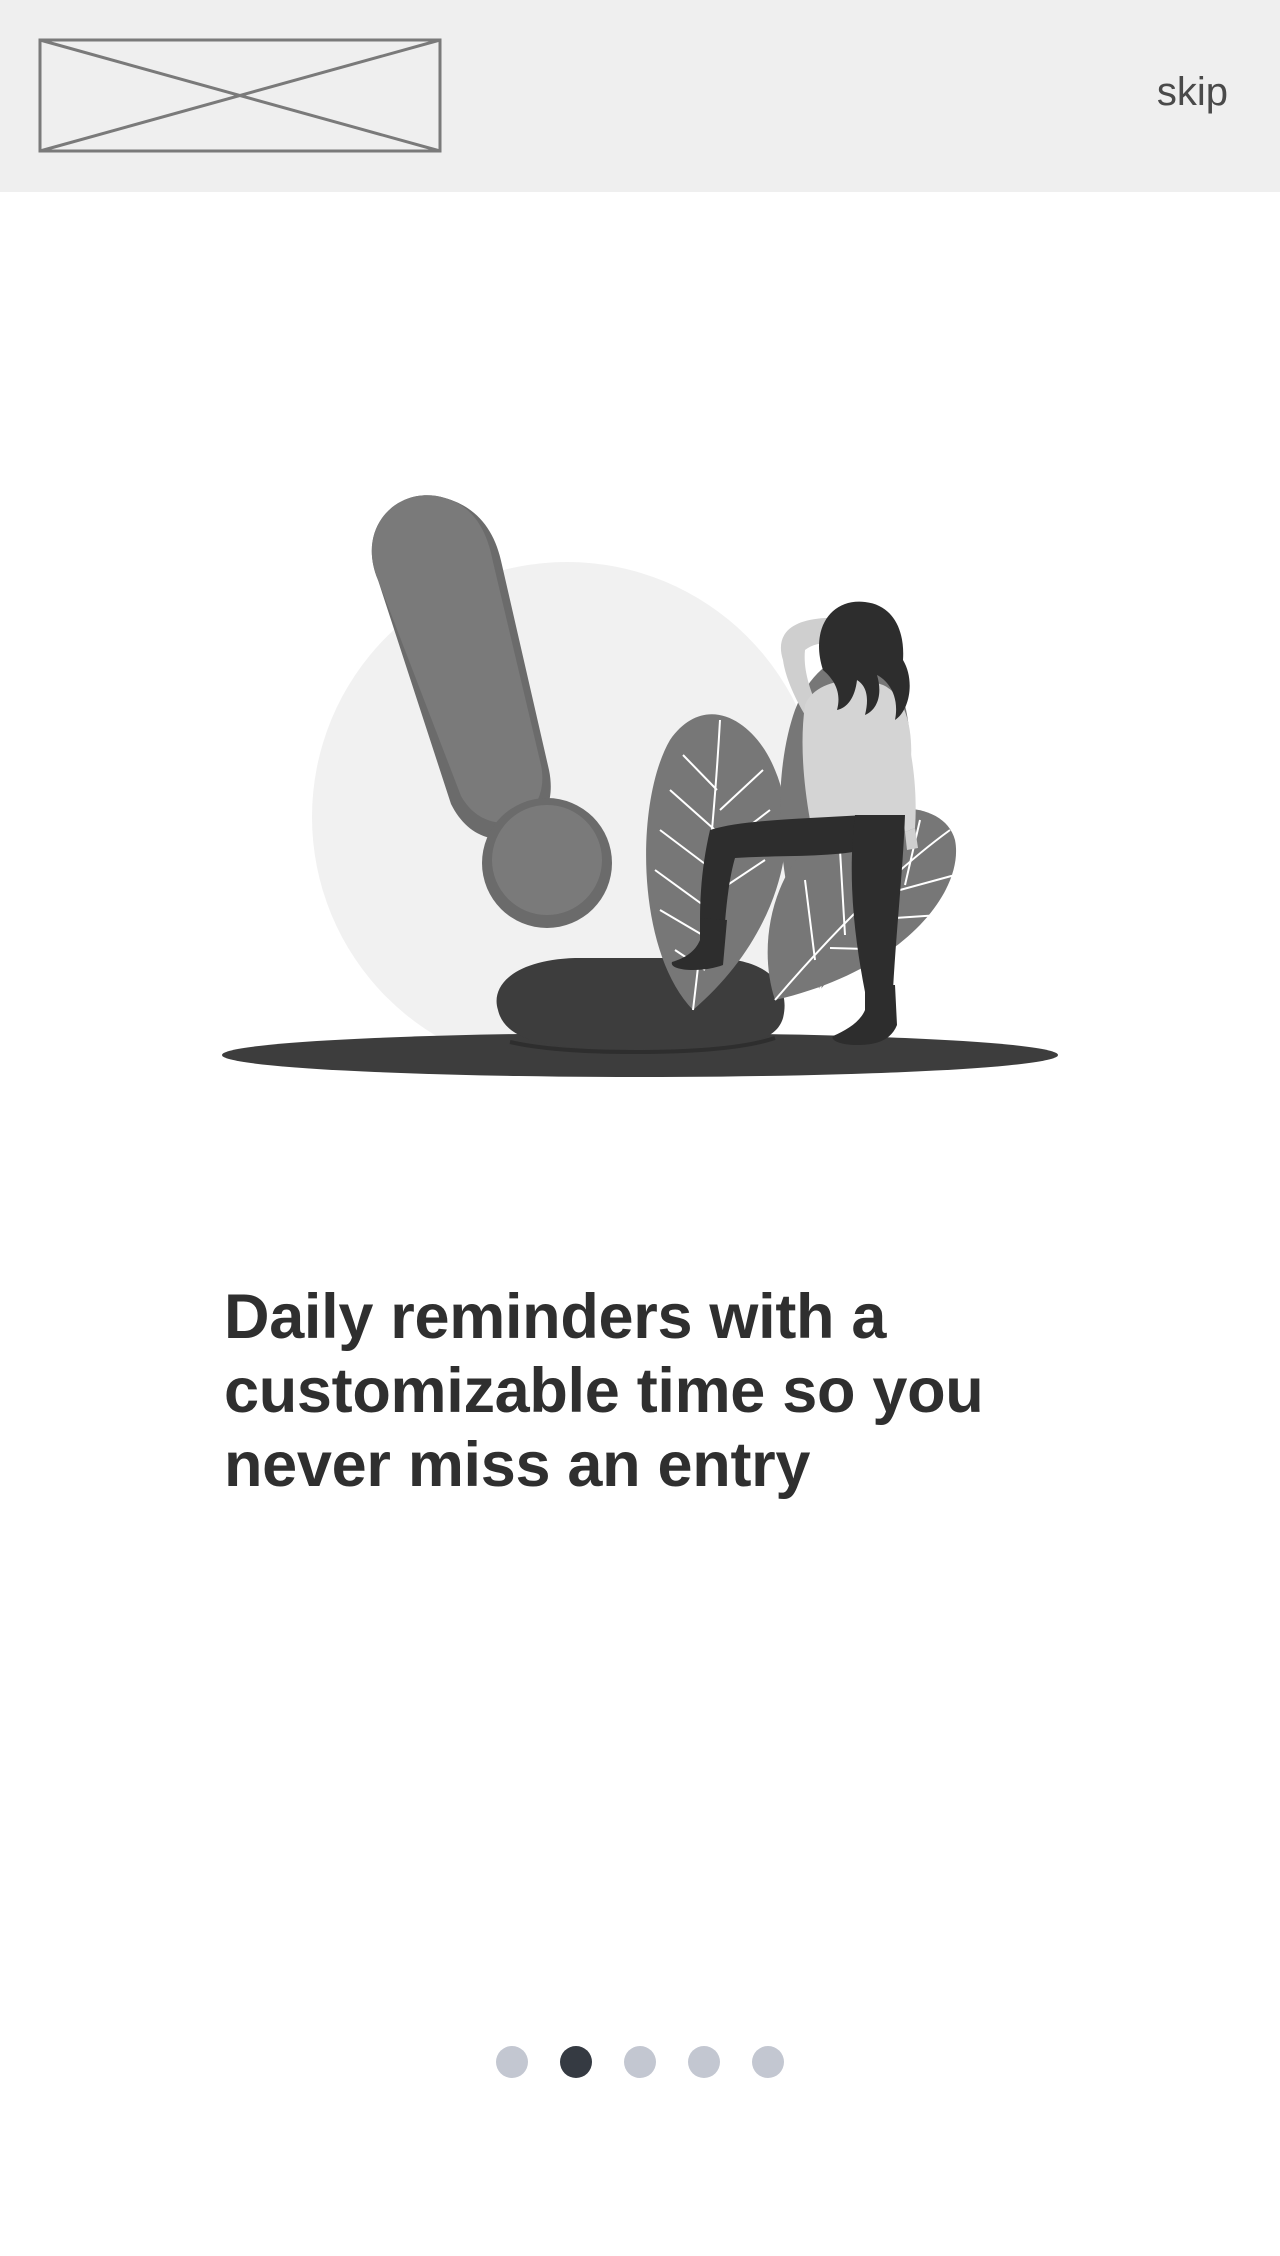 The width and height of the screenshot is (1280, 2256). What do you see at coordinates (240, 95) in the screenshot?
I see `logo-placeholder-icon` at bounding box center [240, 95].